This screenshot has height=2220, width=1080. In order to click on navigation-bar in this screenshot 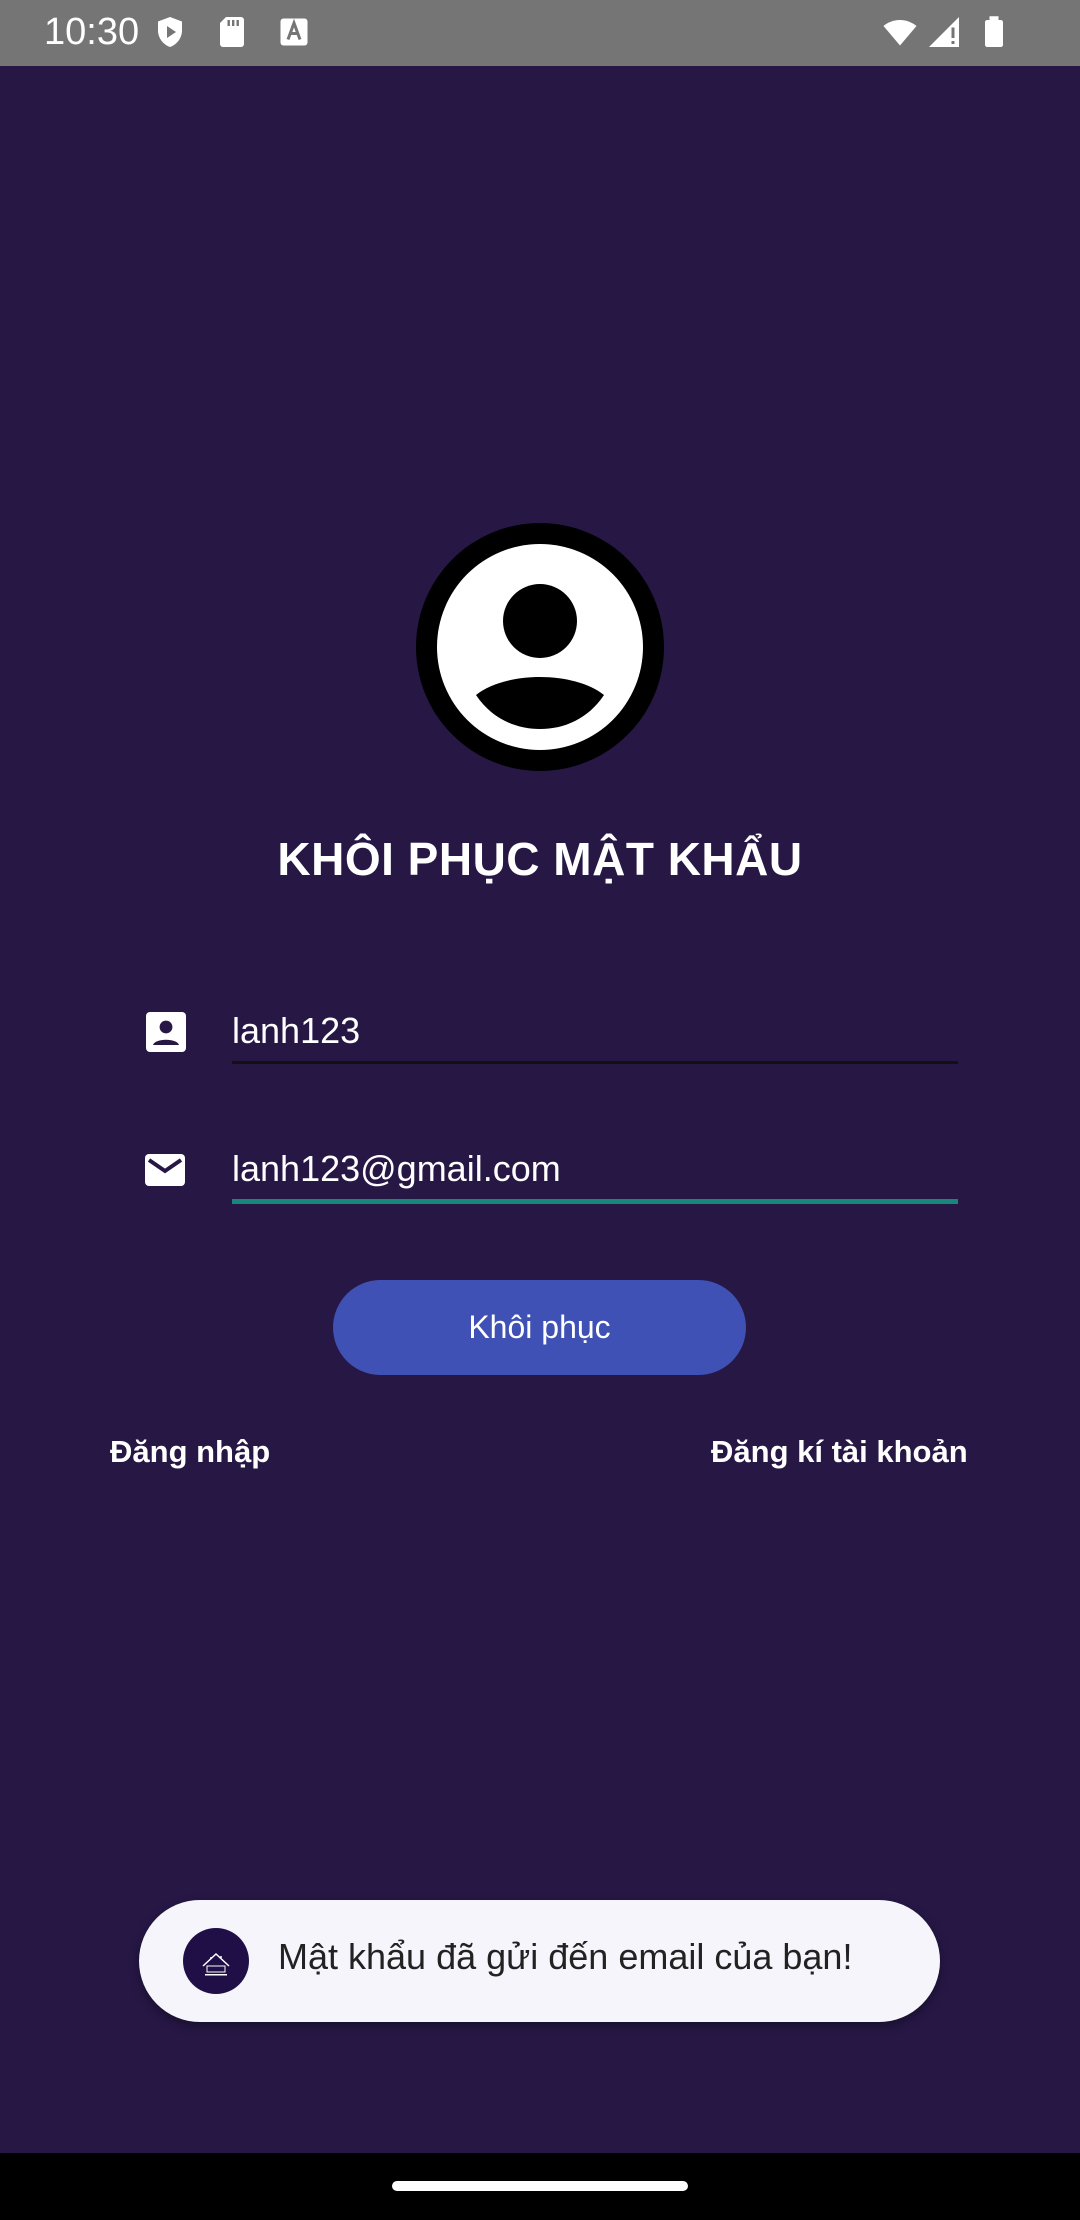, I will do `click(540, 2186)`.